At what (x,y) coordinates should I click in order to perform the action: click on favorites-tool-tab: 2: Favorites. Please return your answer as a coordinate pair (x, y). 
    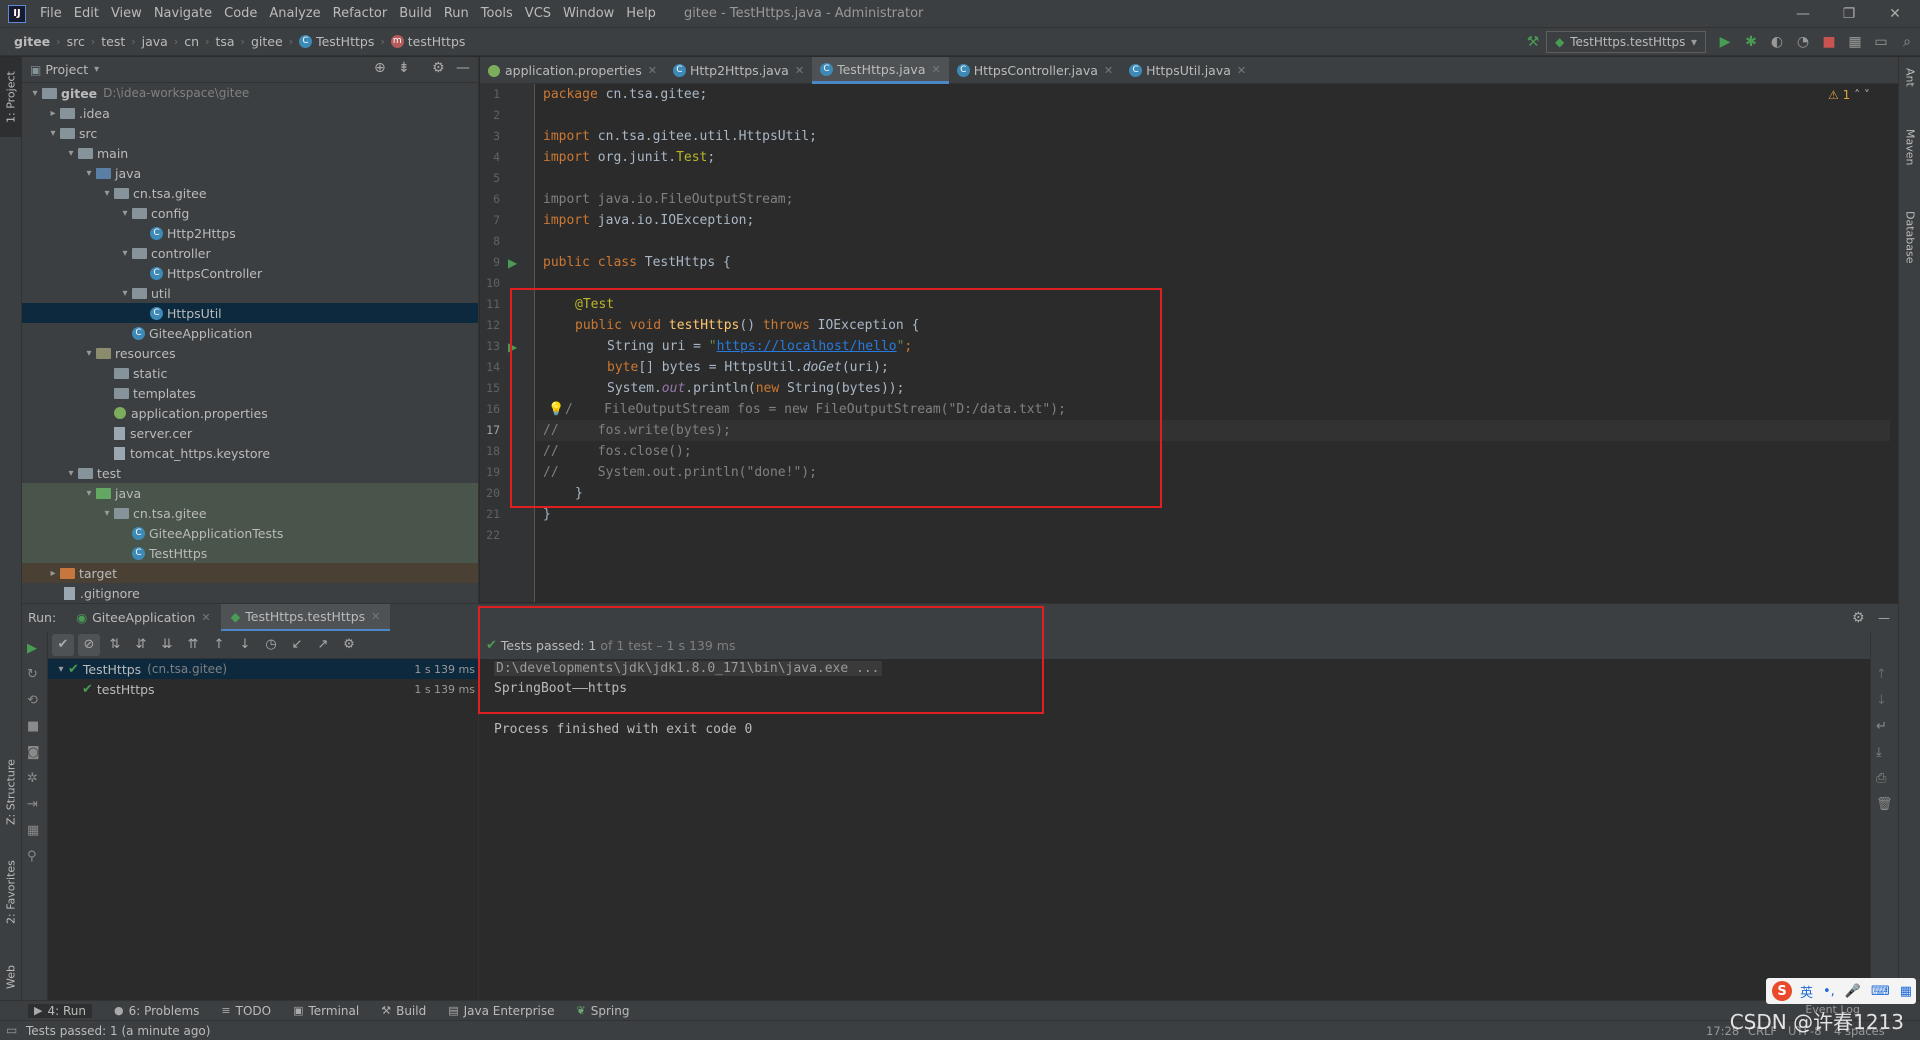
    Looking at the image, I should click on (11, 892).